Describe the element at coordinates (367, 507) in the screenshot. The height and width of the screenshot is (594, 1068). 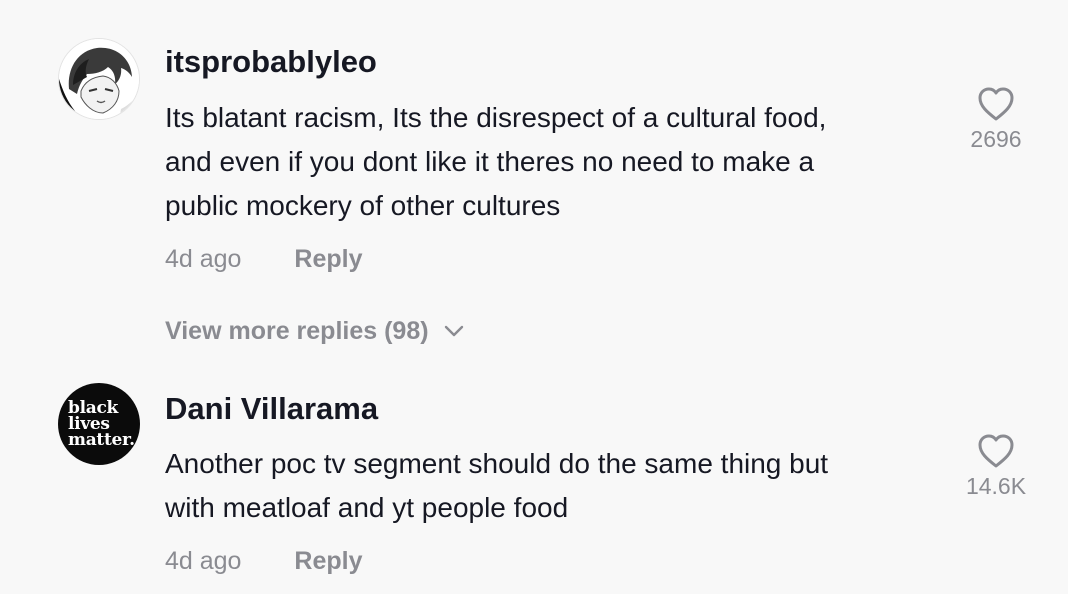
I see `comment-text-line: with meatloaf and yt people food` at that location.